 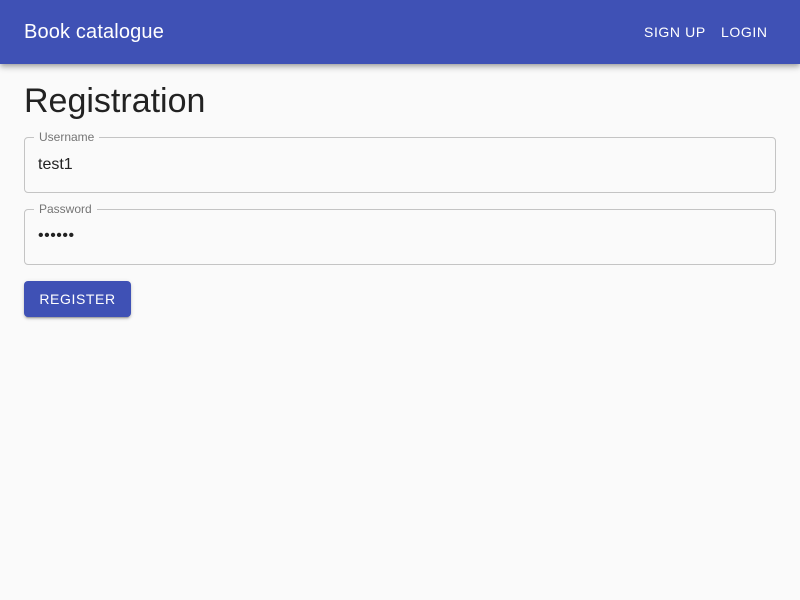 I want to click on app-title: Book catalogue, so click(x=94, y=32).